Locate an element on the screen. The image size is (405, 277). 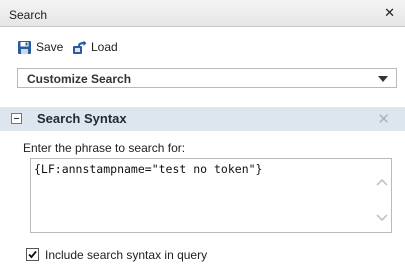
panel-title: Search is located at coordinates (28, 15).